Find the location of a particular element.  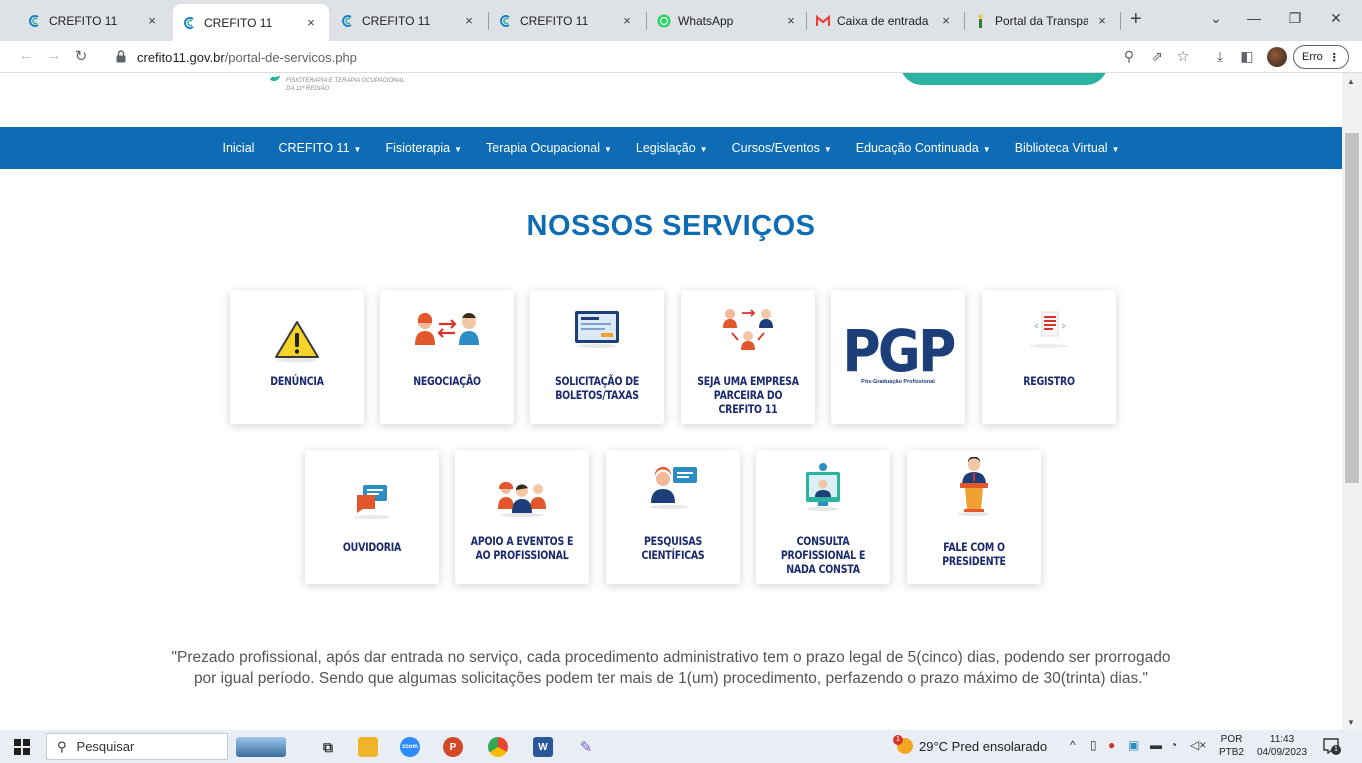

service-card-ouvidoria: OUVIDORIA is located at coordinates (372, 517).